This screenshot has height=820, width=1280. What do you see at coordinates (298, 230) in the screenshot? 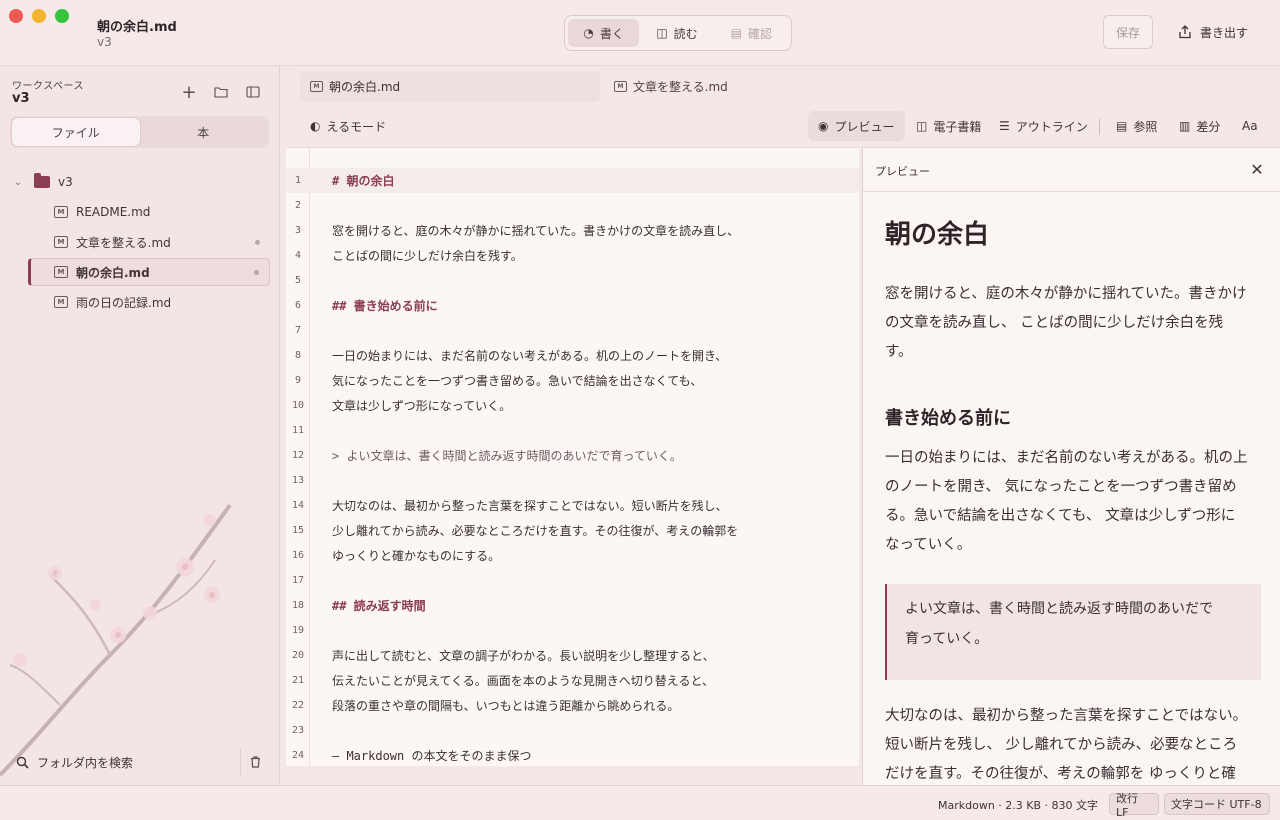
I see `line-number: 3` at bounding box center [298, 230].